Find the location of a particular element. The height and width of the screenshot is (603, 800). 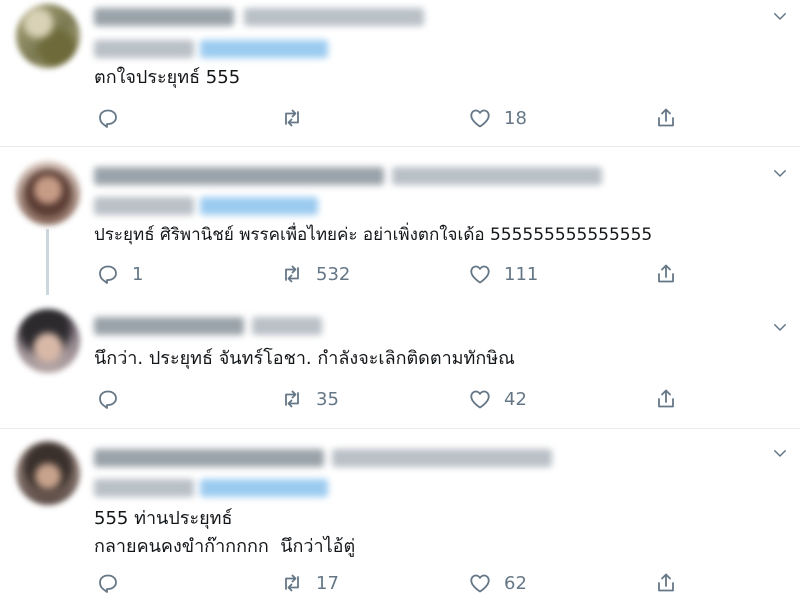

reply-count: 1 is located at coordinates (138, 274).